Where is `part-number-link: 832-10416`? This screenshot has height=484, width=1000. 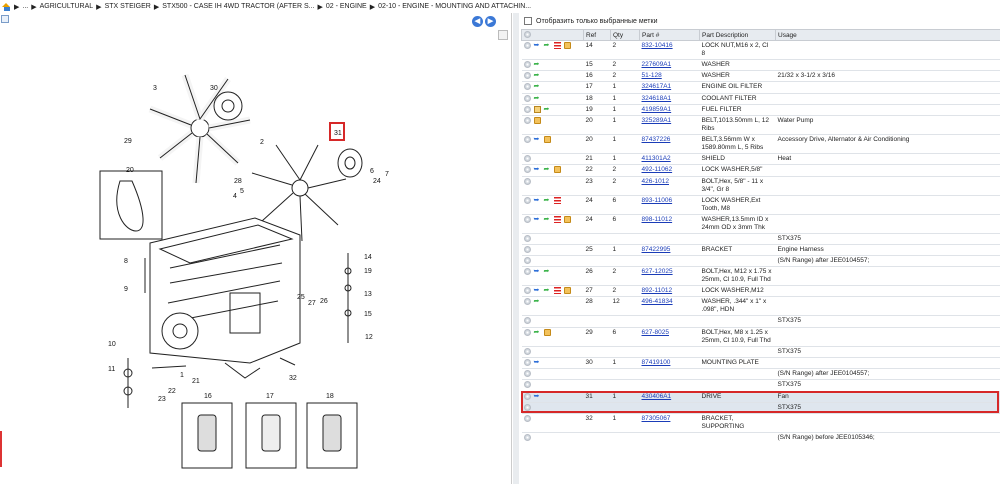
part-number-link: 832-10416 is located at coordinates (657, 45).